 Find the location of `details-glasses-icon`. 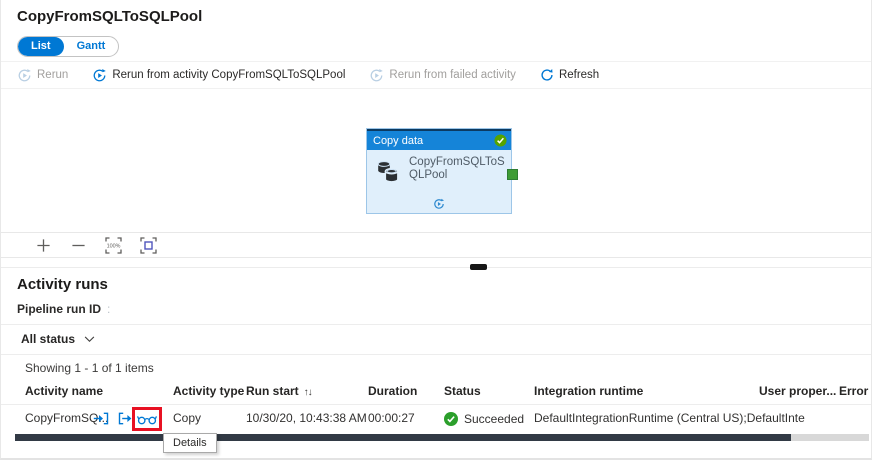

details-glasses-icon is located at coordinates (147, 419).